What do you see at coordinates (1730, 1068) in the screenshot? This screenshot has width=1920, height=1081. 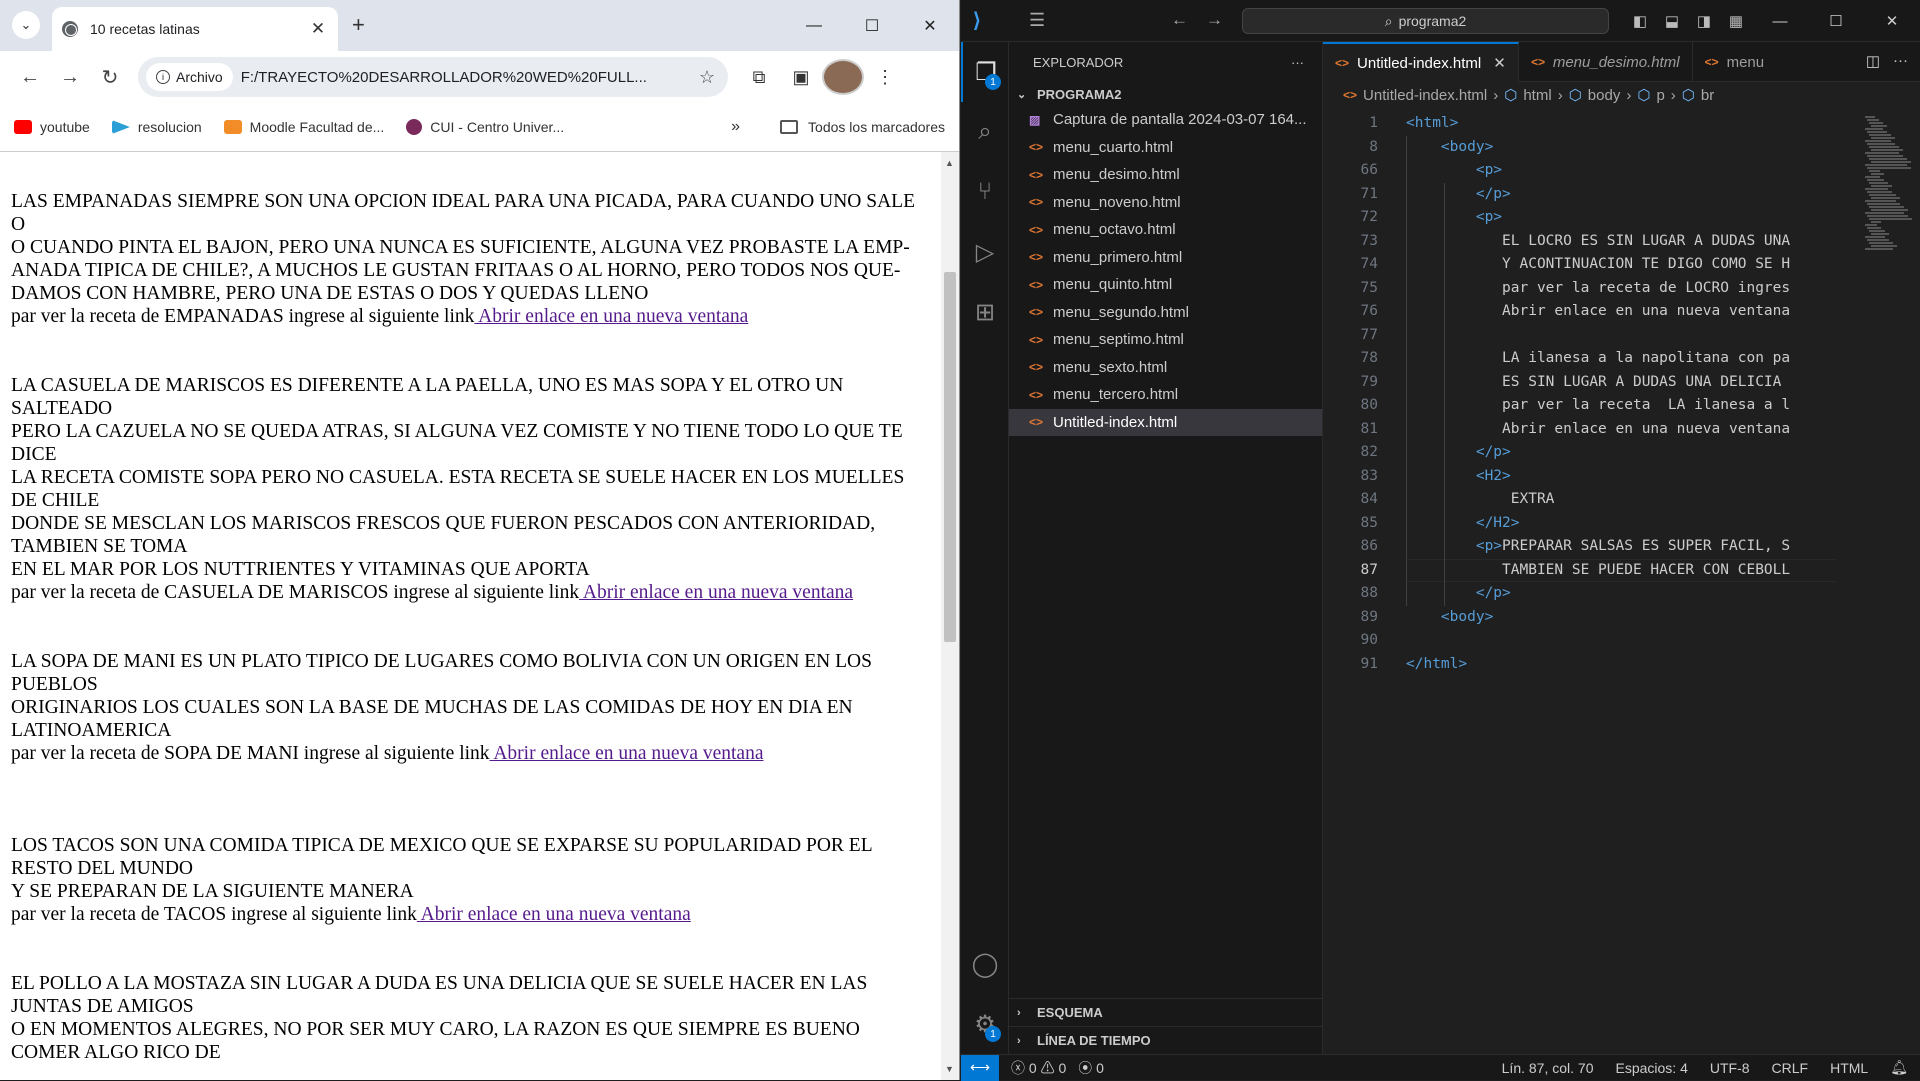 I see `encoding: UTF-8` at bounding box center [1730, 1068].